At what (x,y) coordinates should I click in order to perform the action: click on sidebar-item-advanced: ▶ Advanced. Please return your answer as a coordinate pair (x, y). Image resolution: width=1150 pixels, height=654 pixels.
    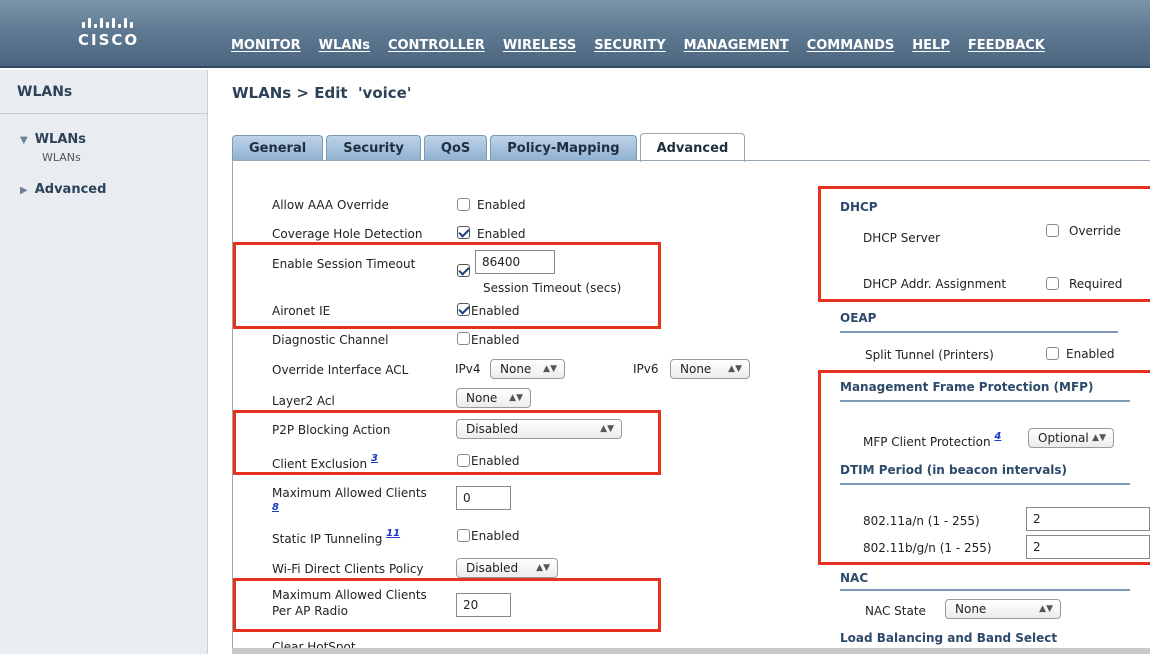
    Looking at the image, I should click on (63, 189).